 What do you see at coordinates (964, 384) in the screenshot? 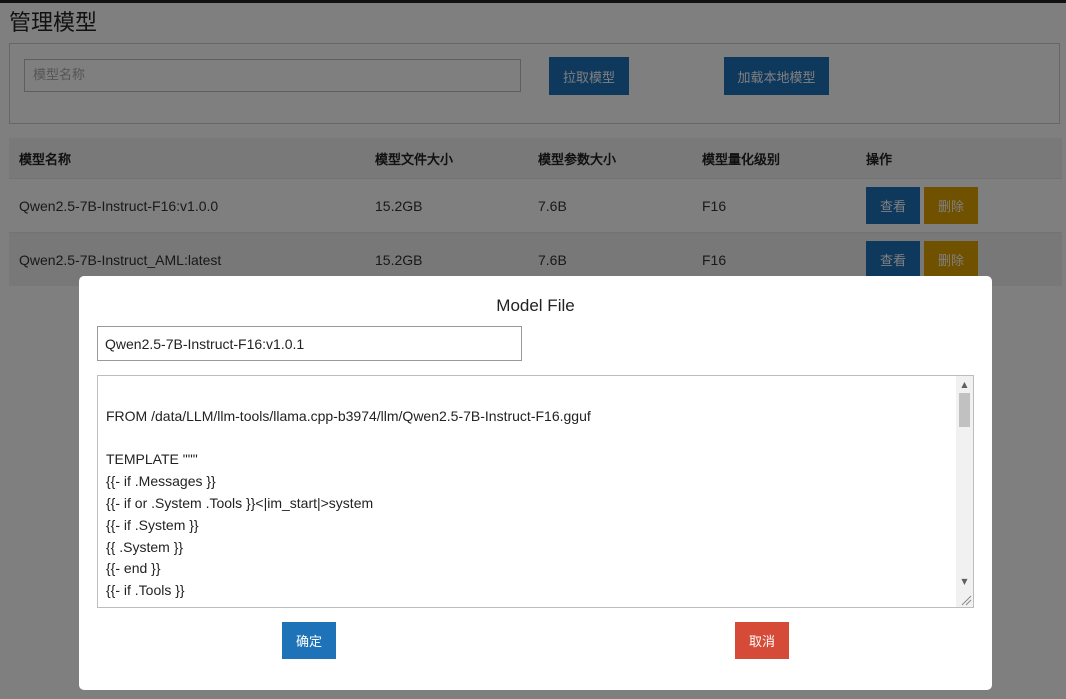
I see `scroll-up-icon: ▲` at bounding box center [964, 384].